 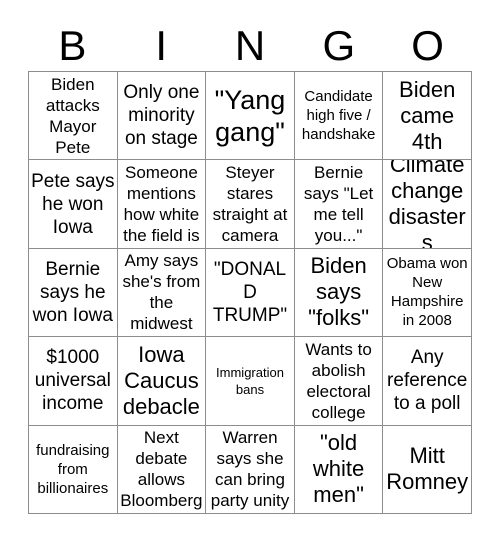 I want to click on bingo-cell-o5: Mitt Romney, so click(x=427, y=469).